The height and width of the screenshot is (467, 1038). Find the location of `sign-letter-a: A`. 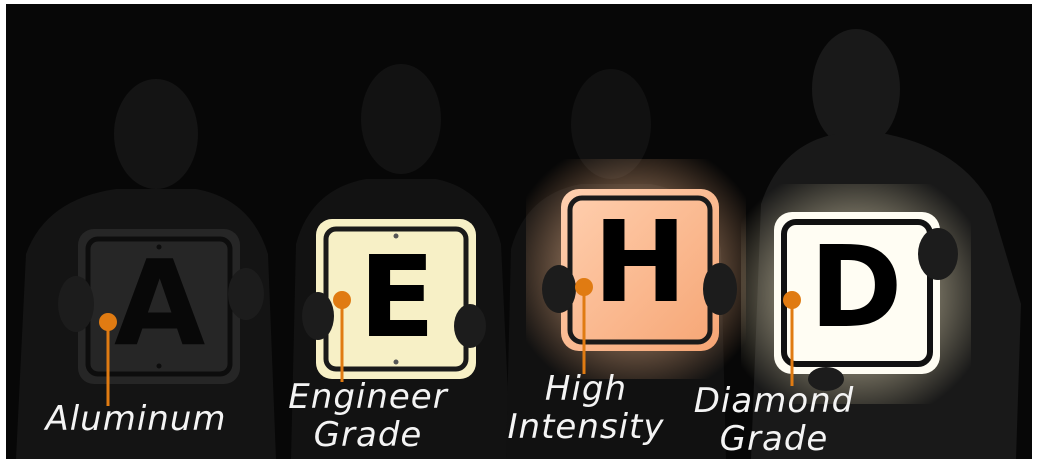

sign-letter-a: A is located at coordinates (160, 303).